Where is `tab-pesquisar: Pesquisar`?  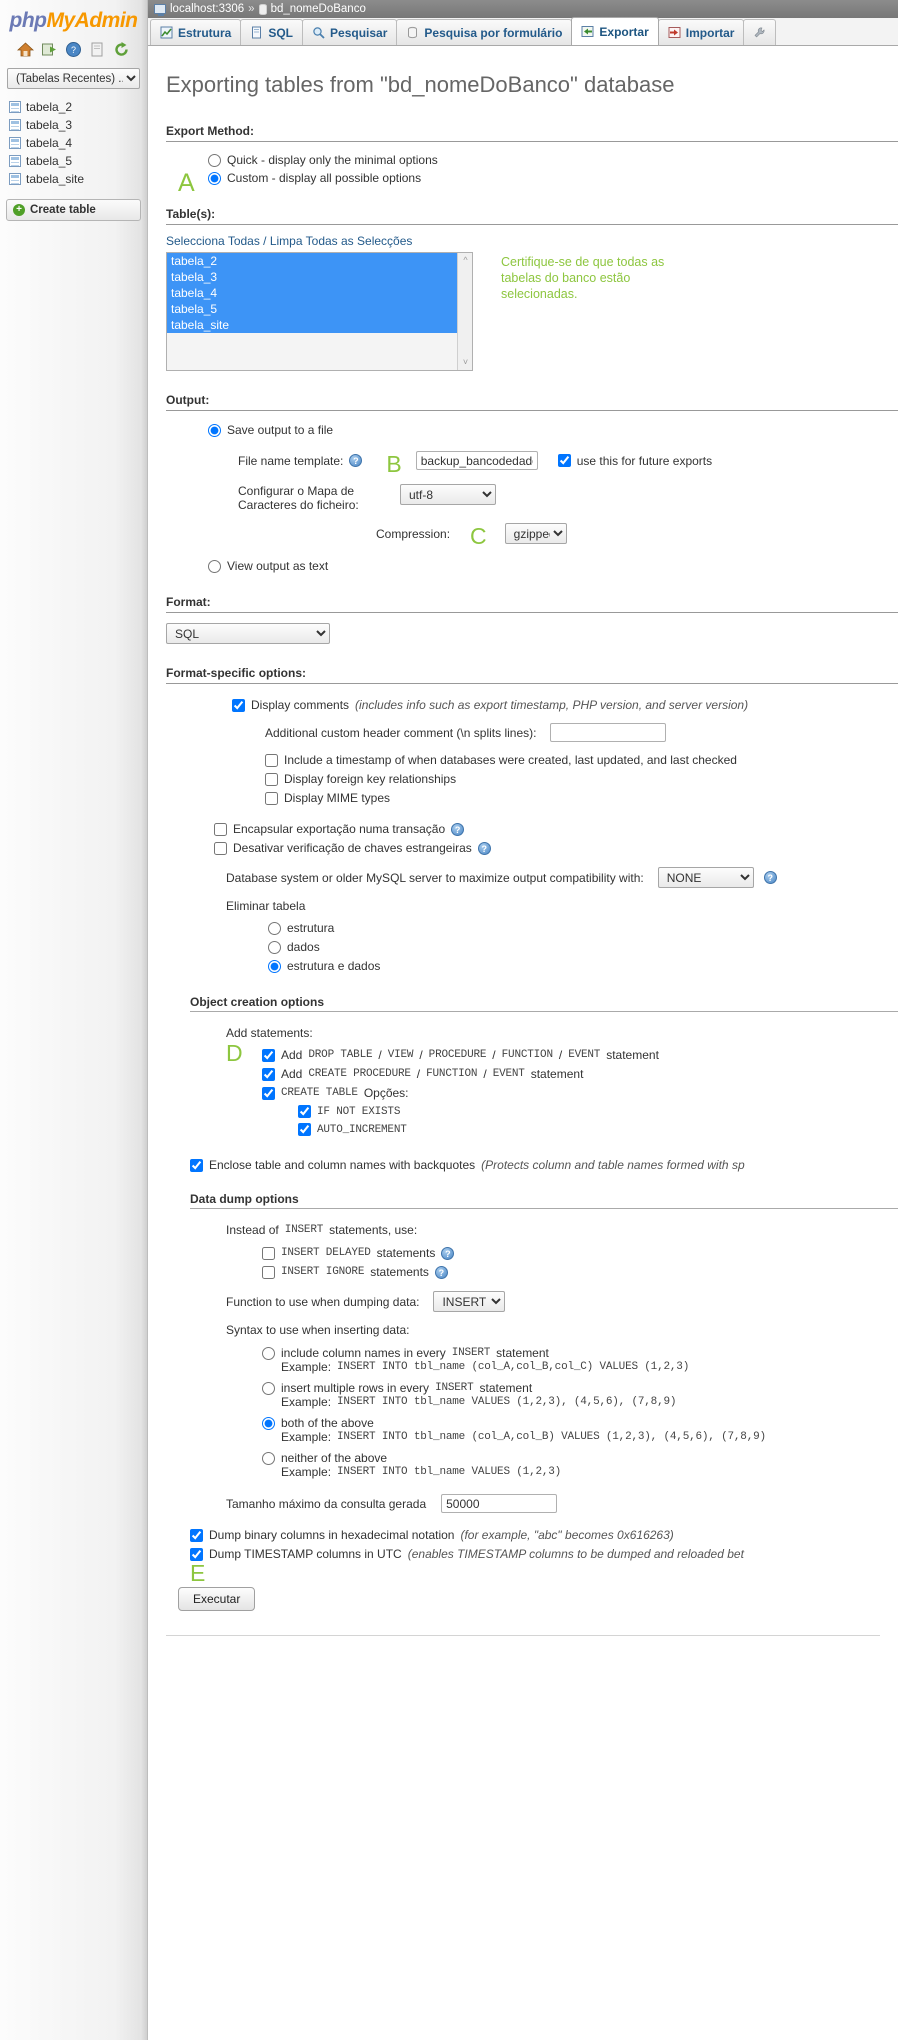
tab-pesquisar: Pesquisar is located at coordinates (350, 32).